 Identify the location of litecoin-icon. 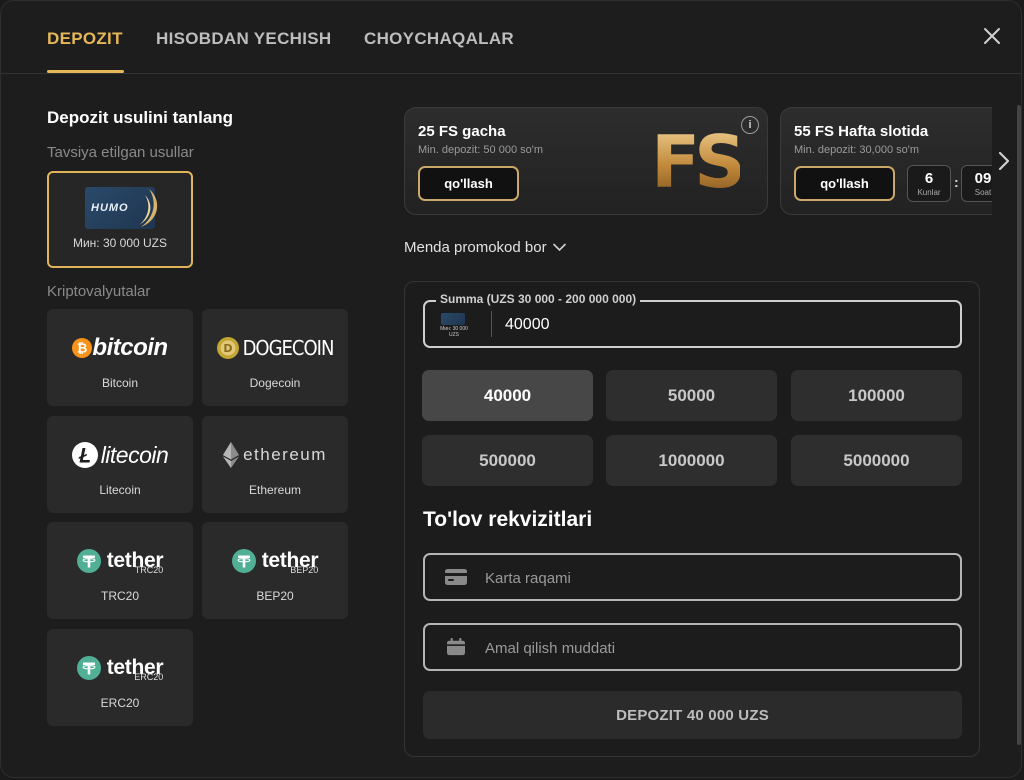
(84, 455).